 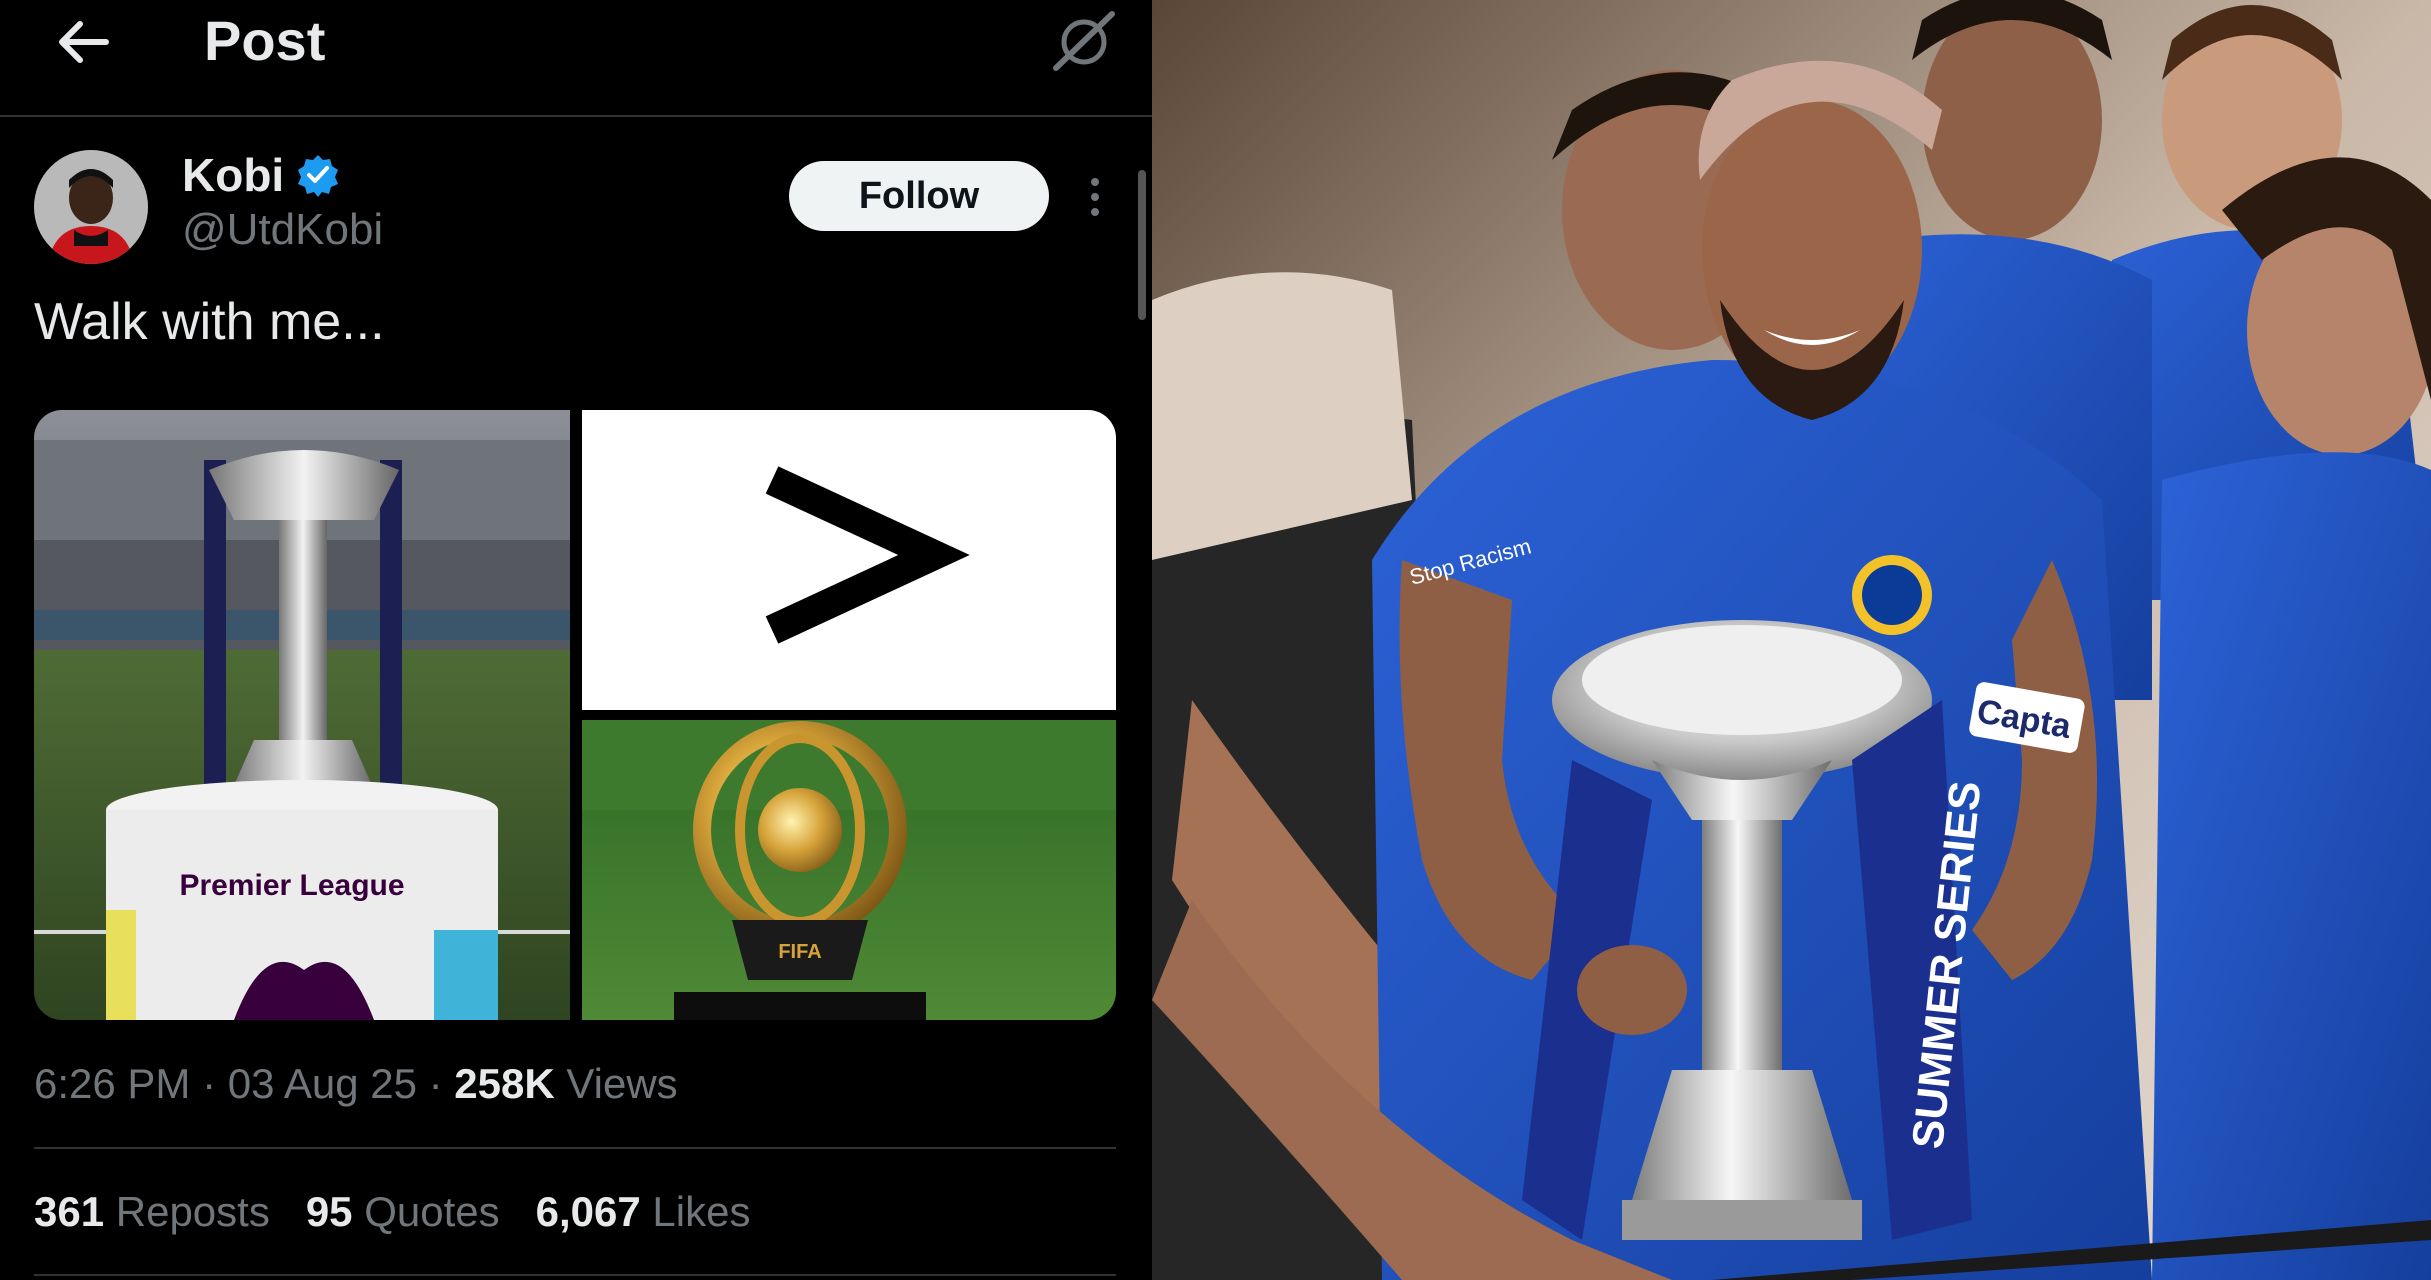 I want to click on likes-label: Likes, so click(x=701, y=1211).